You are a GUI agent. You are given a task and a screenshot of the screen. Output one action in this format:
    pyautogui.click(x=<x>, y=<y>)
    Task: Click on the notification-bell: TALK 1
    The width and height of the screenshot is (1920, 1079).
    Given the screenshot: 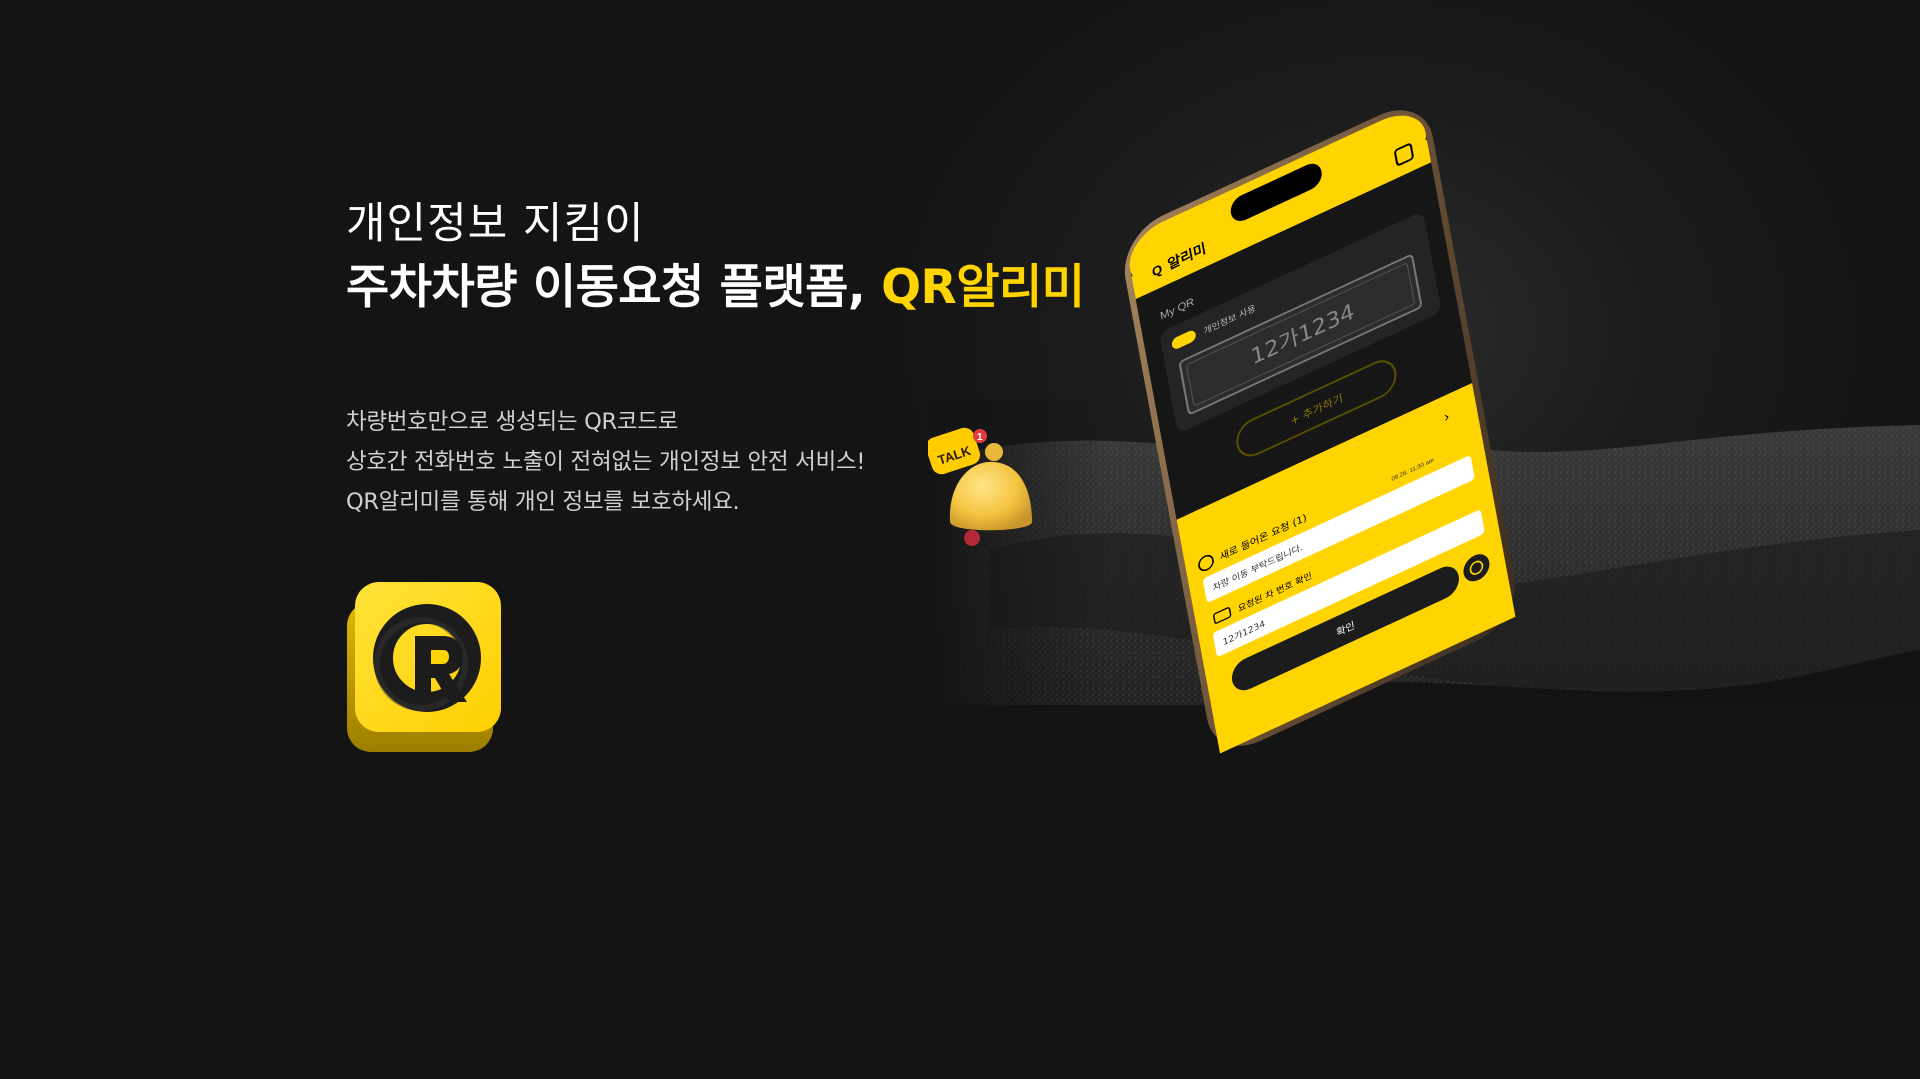 What is the action you would take?
    pyautogui.click(x=986, y=486)
    